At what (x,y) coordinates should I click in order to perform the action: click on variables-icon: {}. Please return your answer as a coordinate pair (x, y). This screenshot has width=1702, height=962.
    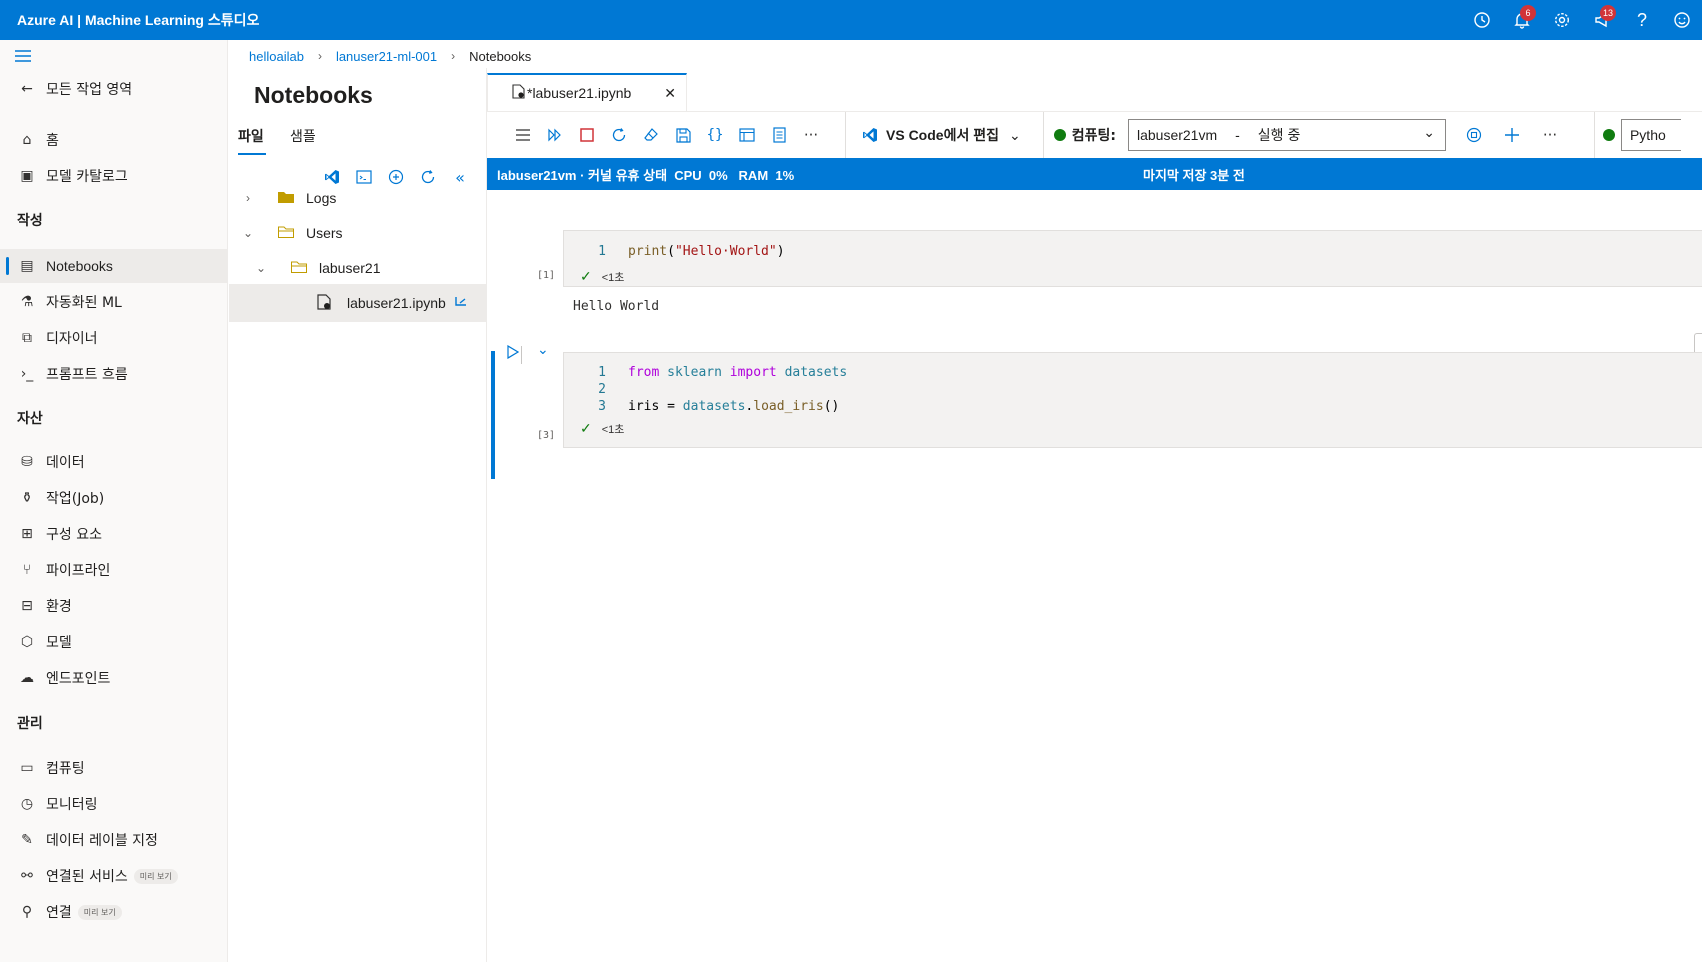
    Looking at the image, I should click on (715, 135).